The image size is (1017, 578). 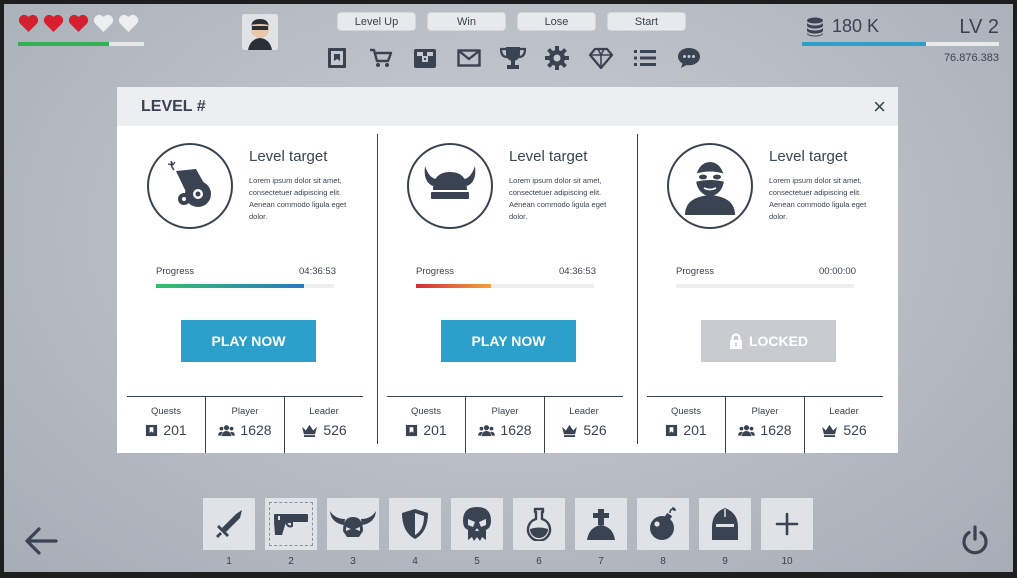 I want to click on inventory-slot: 7, so click(x=601, y=532).